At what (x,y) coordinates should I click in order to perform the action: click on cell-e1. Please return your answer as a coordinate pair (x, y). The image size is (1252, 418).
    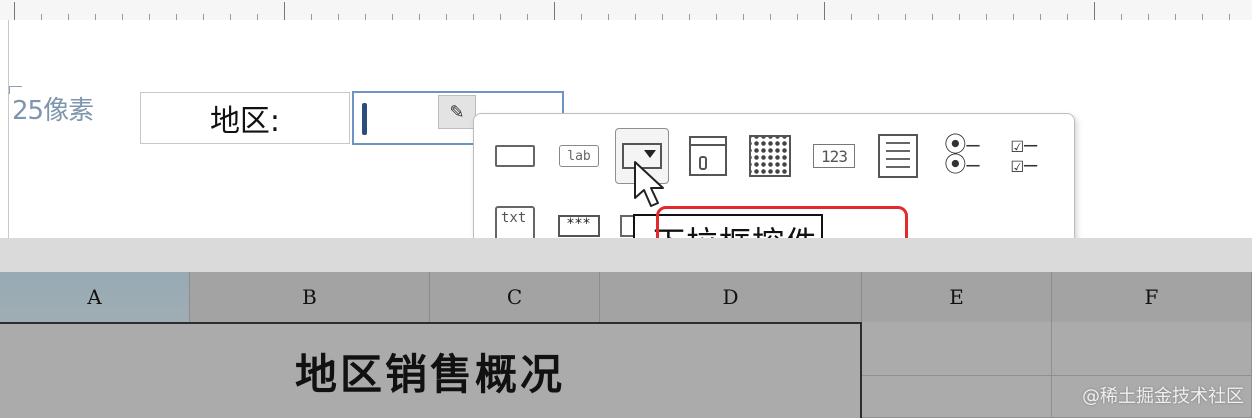
    Looking at the image, I should click on (957, 349).